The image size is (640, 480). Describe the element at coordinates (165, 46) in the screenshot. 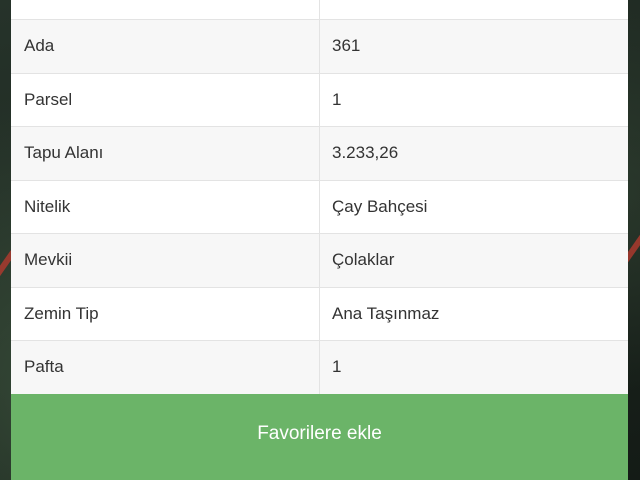

I see `attribute-key: Ada` at that location.